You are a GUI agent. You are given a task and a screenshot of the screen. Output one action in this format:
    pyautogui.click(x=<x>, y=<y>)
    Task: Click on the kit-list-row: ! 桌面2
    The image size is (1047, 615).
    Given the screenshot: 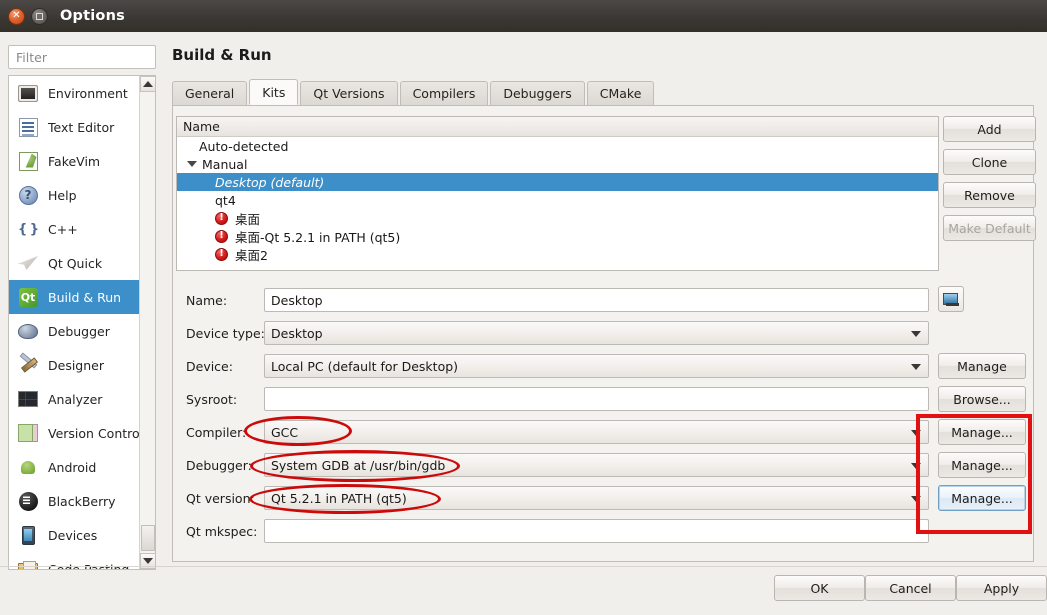 What is the action you would take?
    pyautogui.click(x=557, y=254)
    